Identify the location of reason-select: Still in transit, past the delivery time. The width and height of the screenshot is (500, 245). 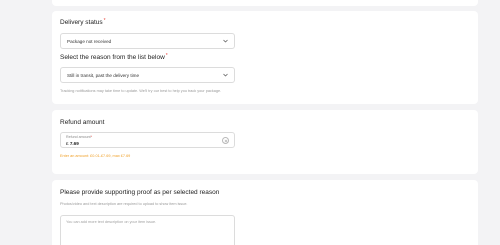
(147, 75).